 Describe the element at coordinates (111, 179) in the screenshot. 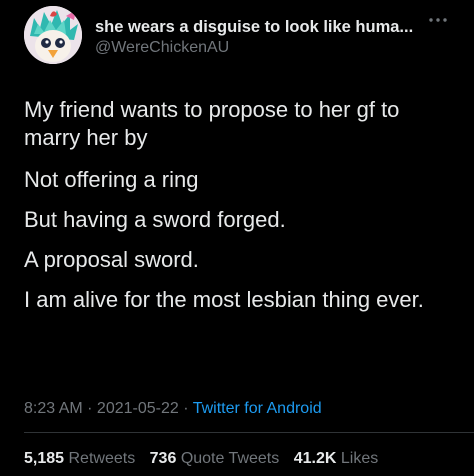

I see `tweet-text-line: Not offering a ring` at that location.